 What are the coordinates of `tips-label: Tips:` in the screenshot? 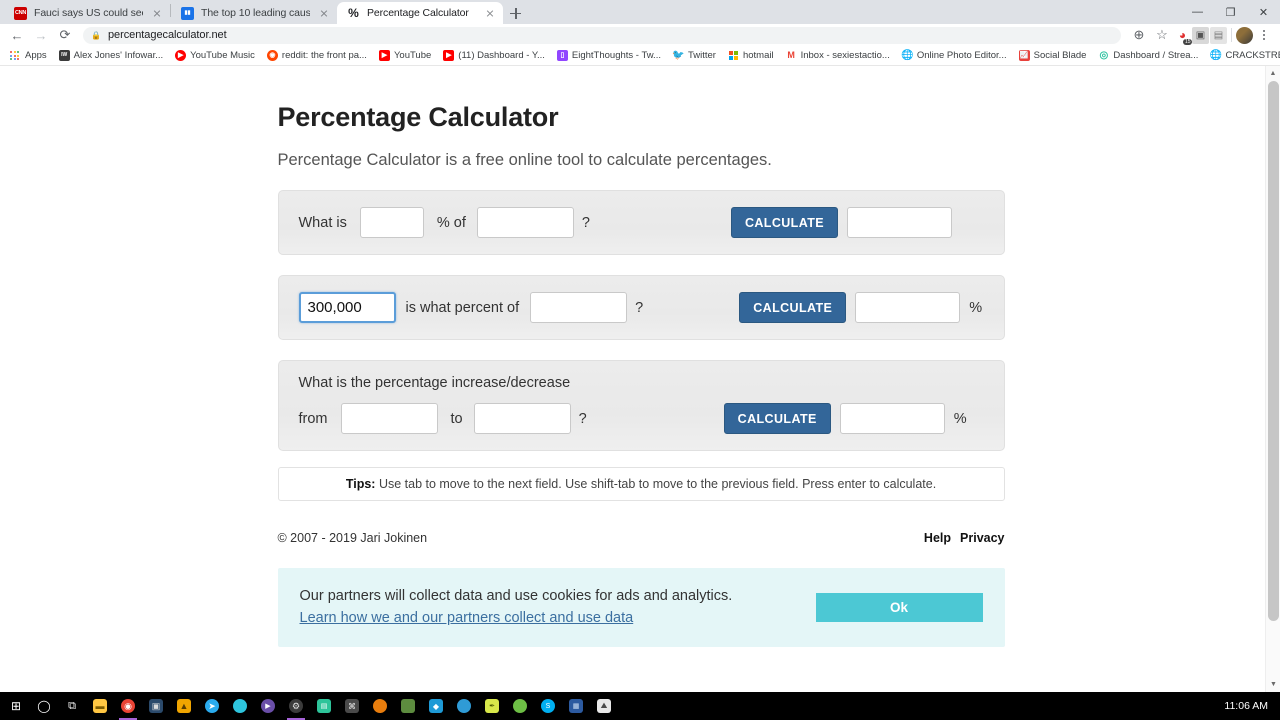 It's located at (360, 484).